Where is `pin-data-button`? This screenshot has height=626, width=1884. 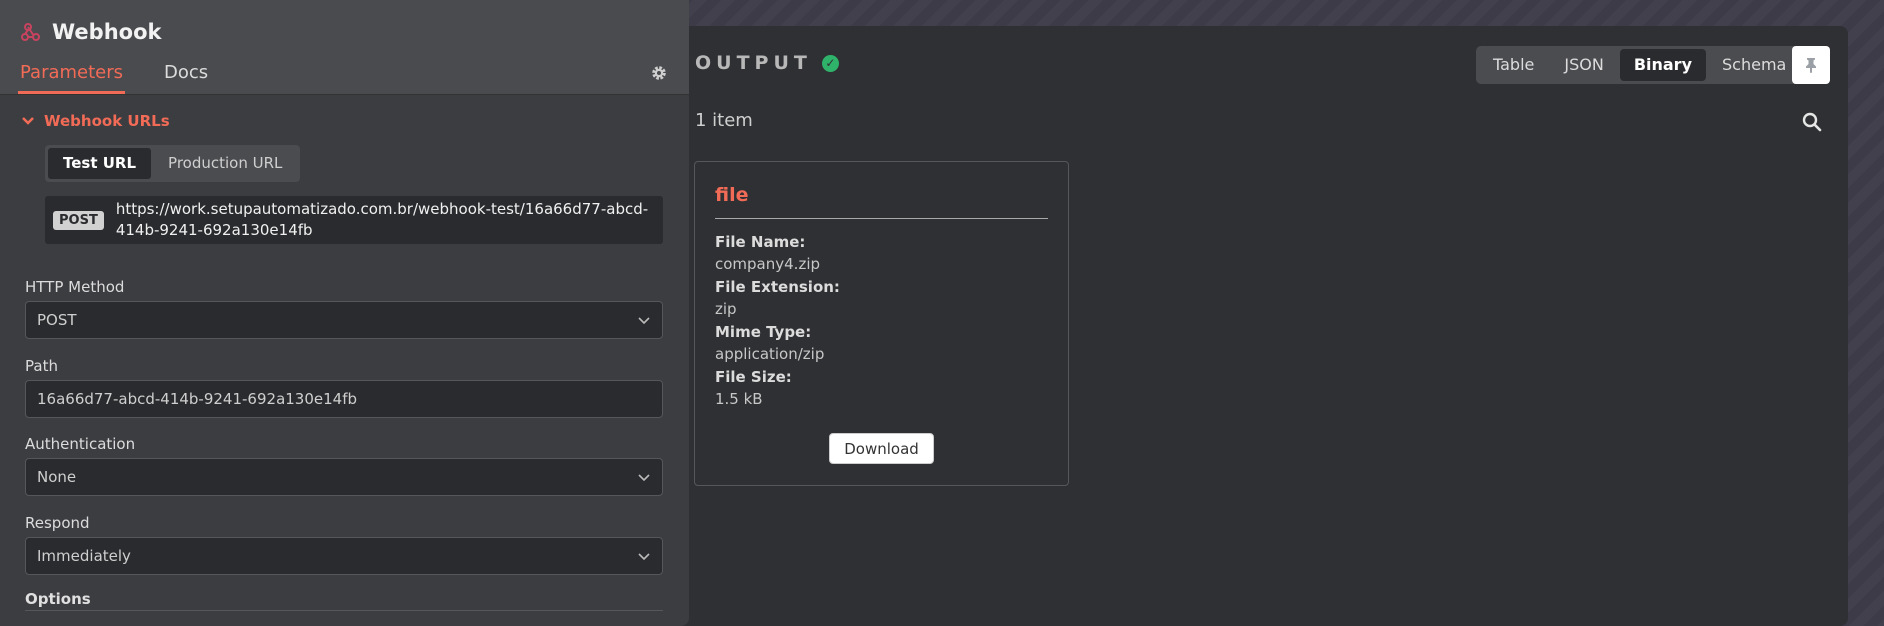
pin-data-button is located at coordinates (1811, 65).